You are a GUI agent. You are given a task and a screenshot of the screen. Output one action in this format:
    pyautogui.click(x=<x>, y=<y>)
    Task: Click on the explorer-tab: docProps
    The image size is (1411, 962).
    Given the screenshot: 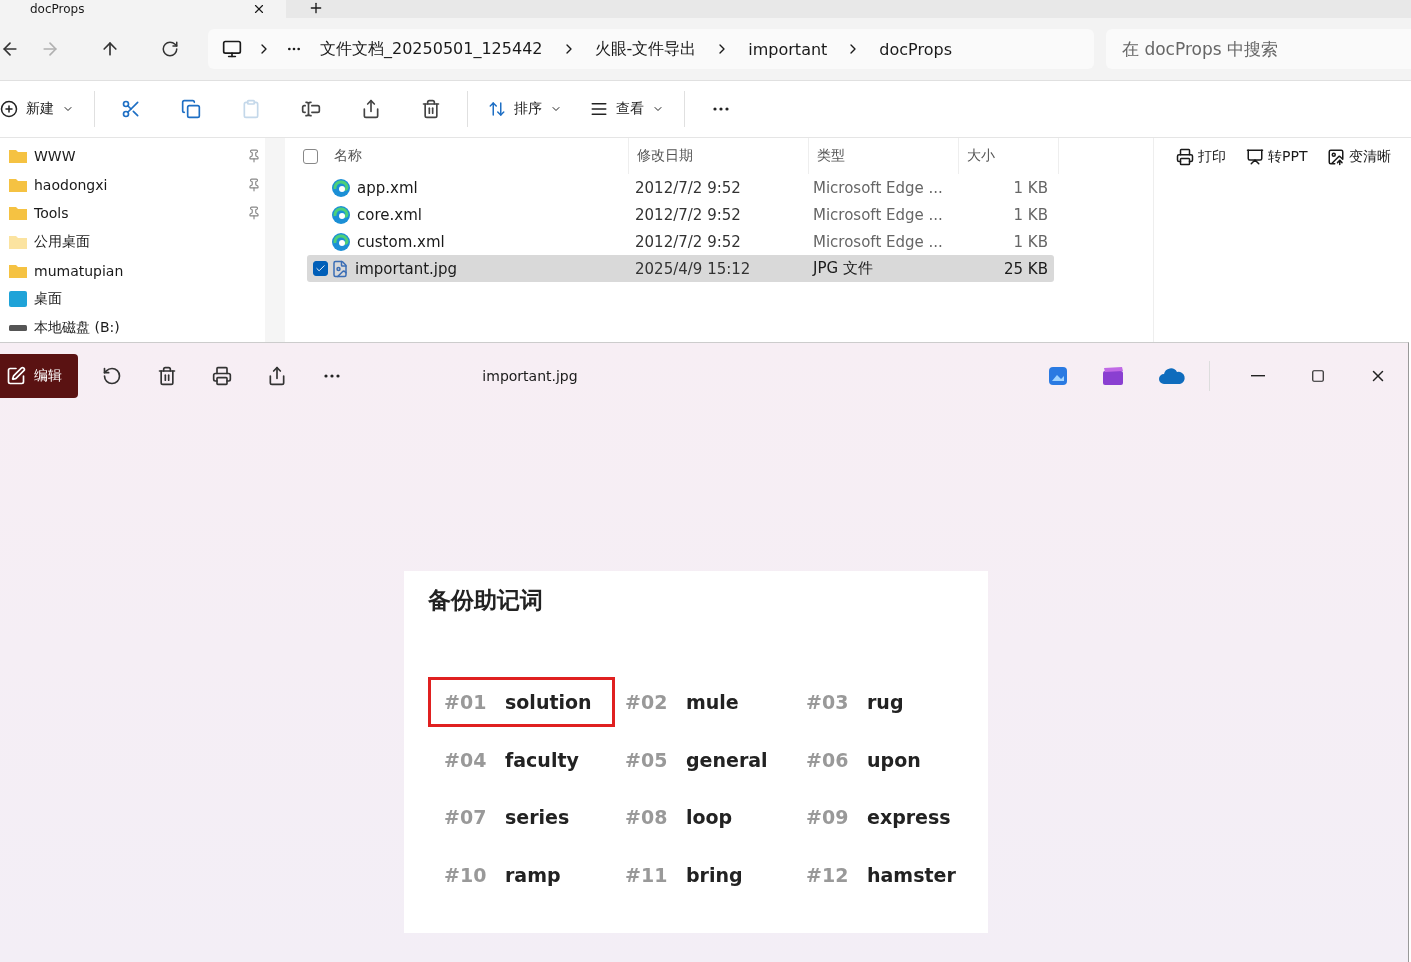 What is the action you would take?
    pyautogui.click(x=143, y=9)
    